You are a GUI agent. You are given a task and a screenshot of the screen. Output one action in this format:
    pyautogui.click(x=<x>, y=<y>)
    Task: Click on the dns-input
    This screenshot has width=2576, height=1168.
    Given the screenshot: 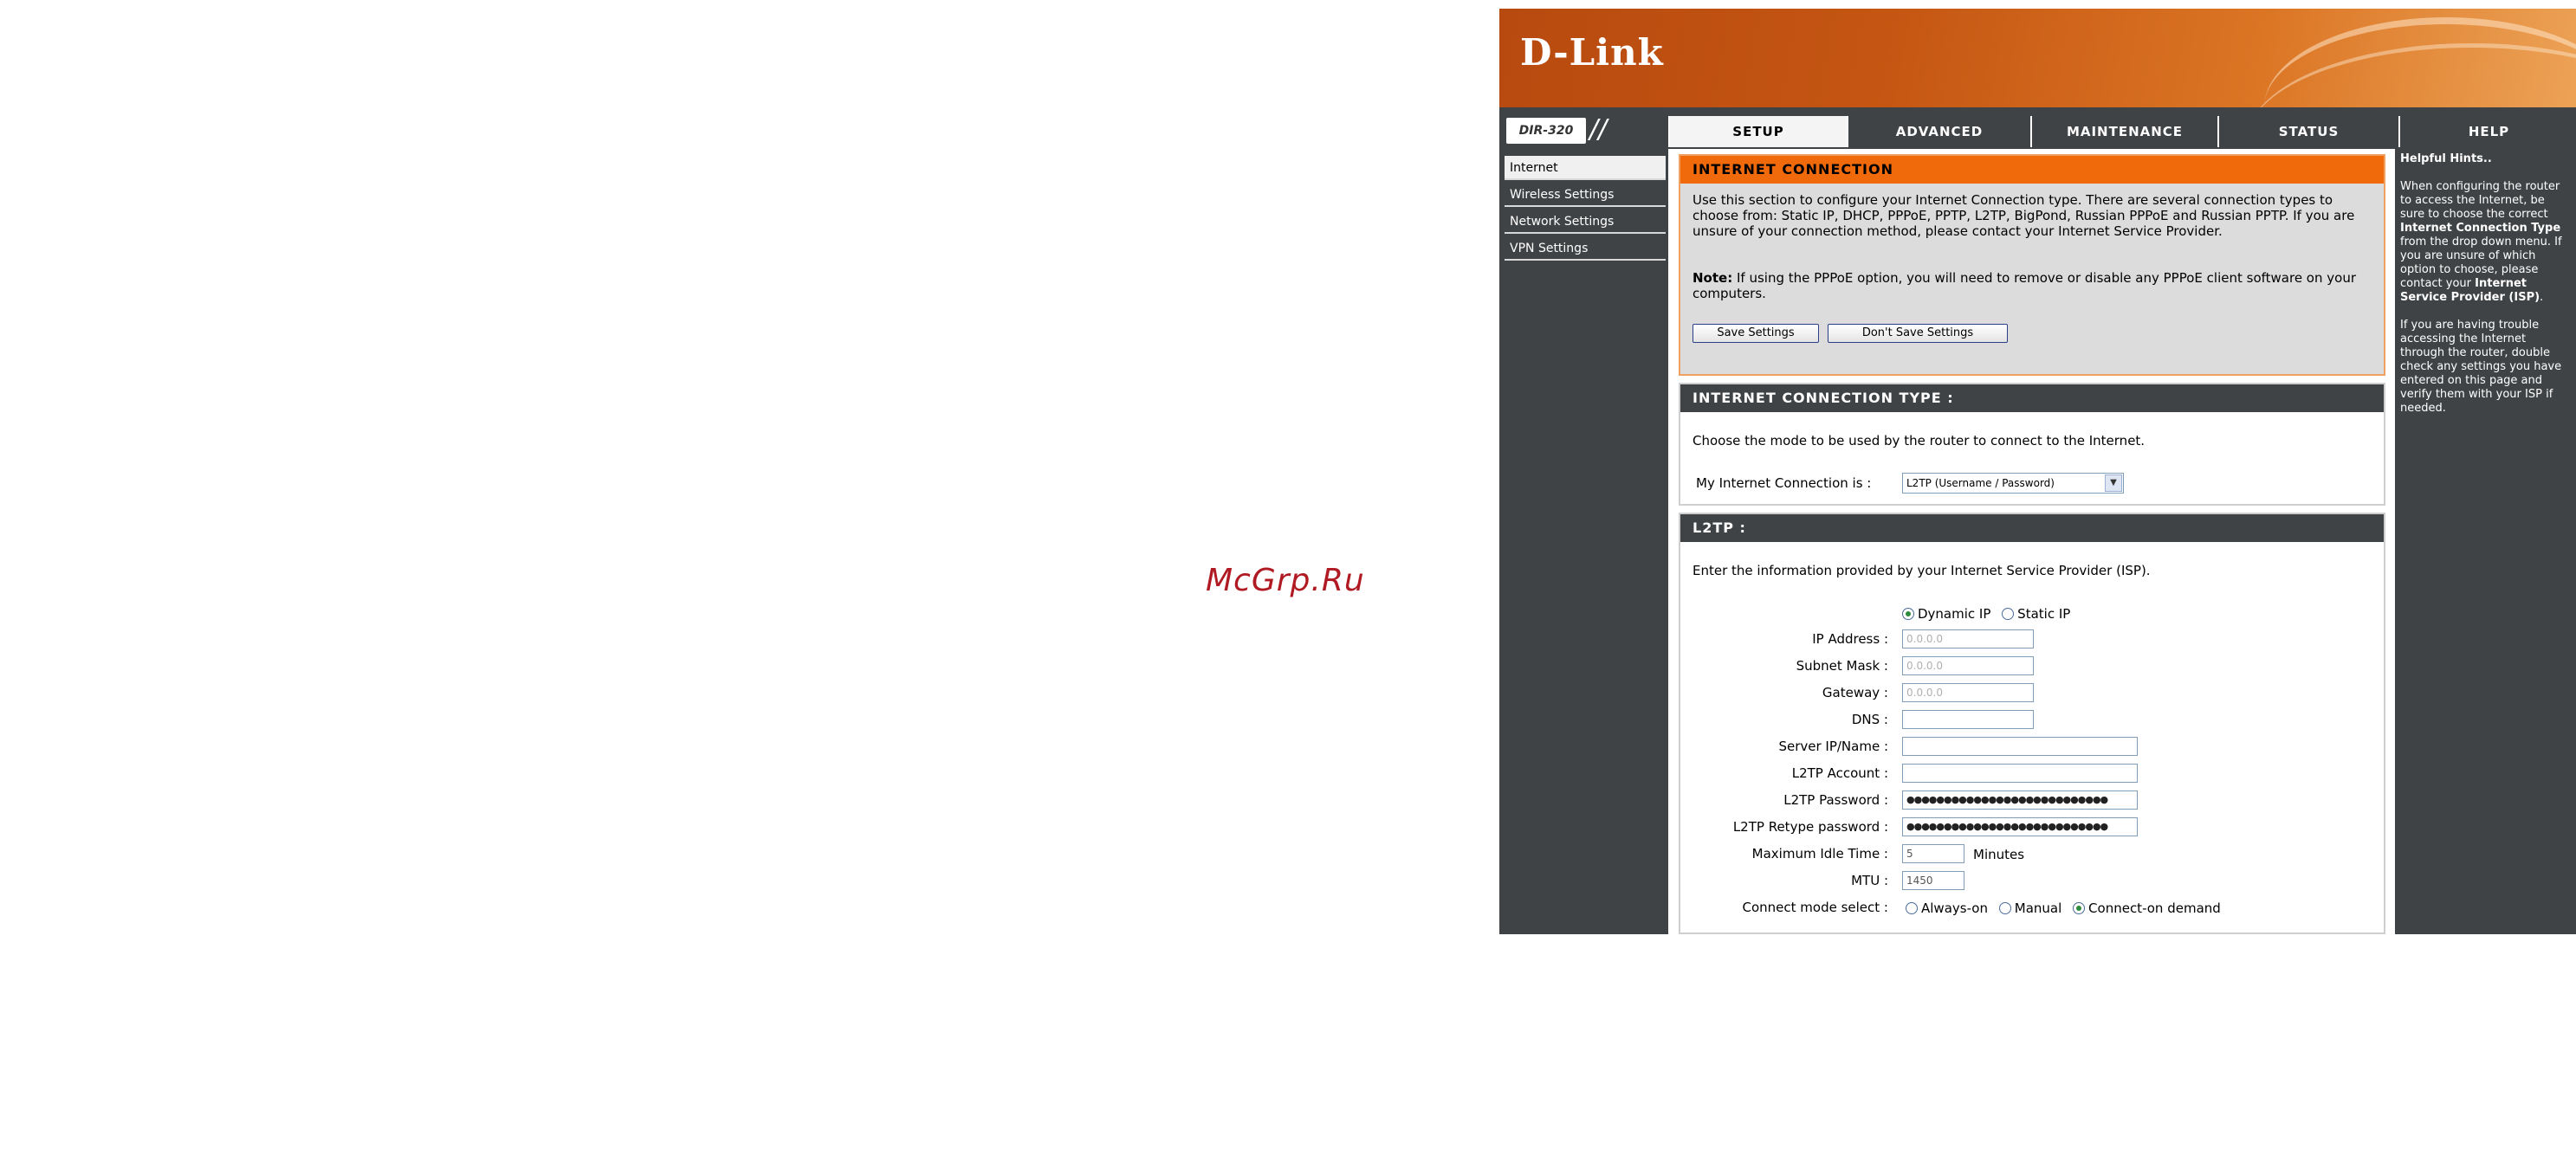 What is the action you would take?
    pyautogui.click(x=1968, y=719)
    